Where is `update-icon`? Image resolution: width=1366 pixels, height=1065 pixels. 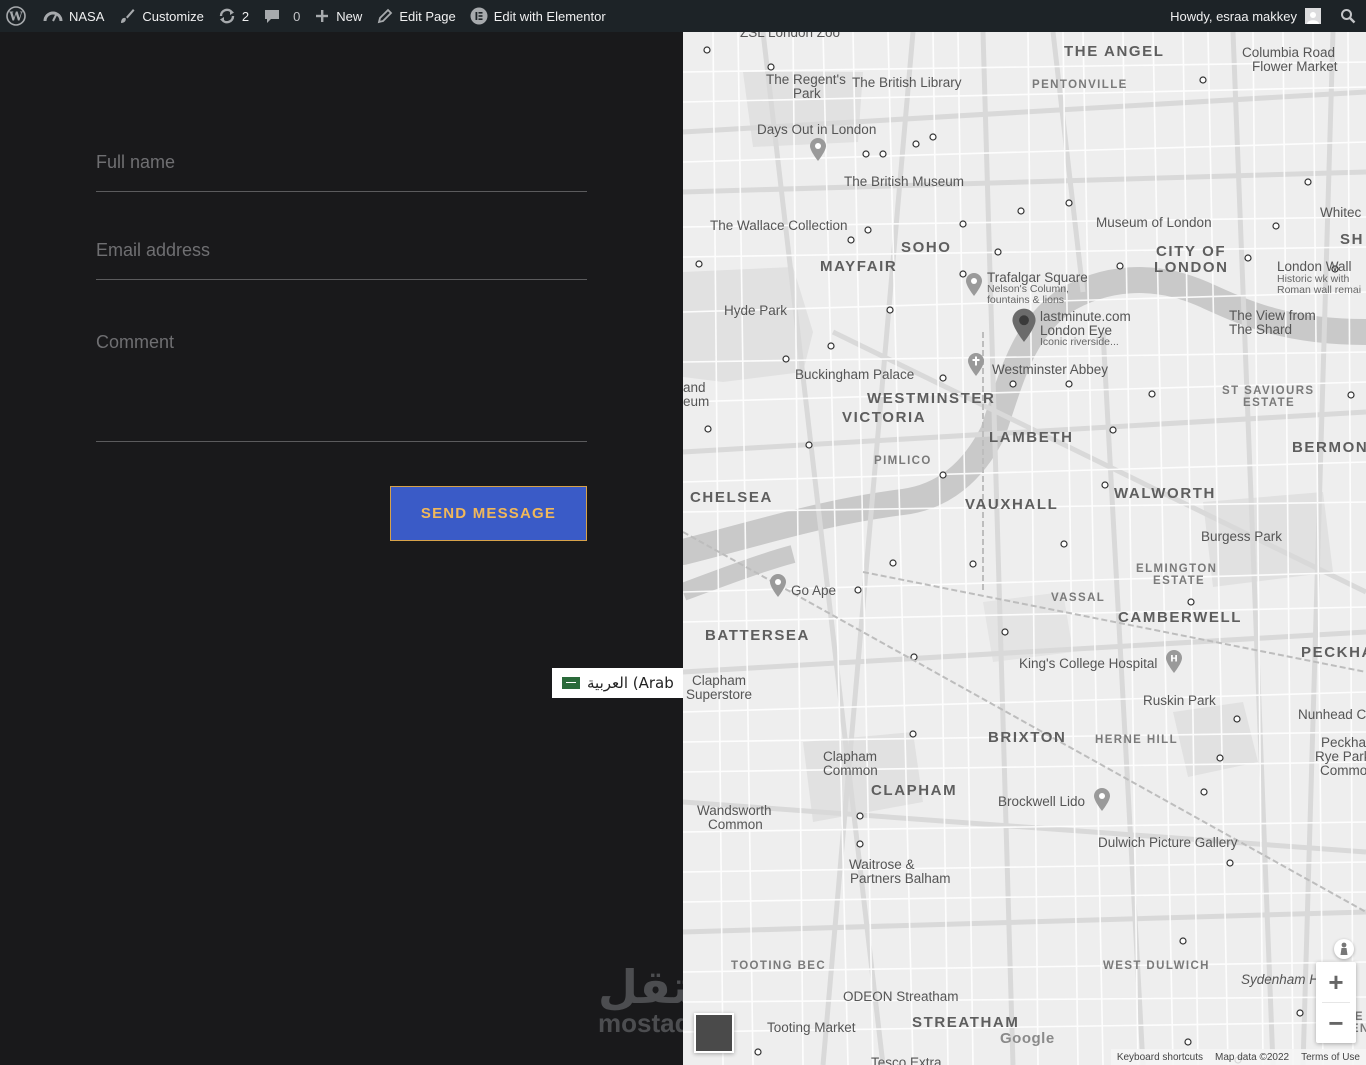
update-icon is located at coordinates (227, 16).